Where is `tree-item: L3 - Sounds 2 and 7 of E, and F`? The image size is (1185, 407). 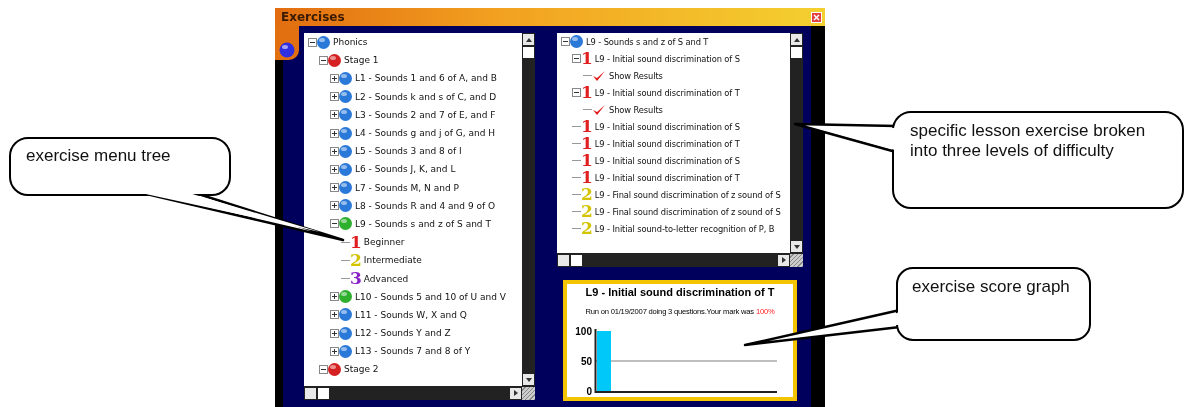
tree-item: L3 - Sounds 2 and 7 of E, and F is located at coordinates (425, 114).